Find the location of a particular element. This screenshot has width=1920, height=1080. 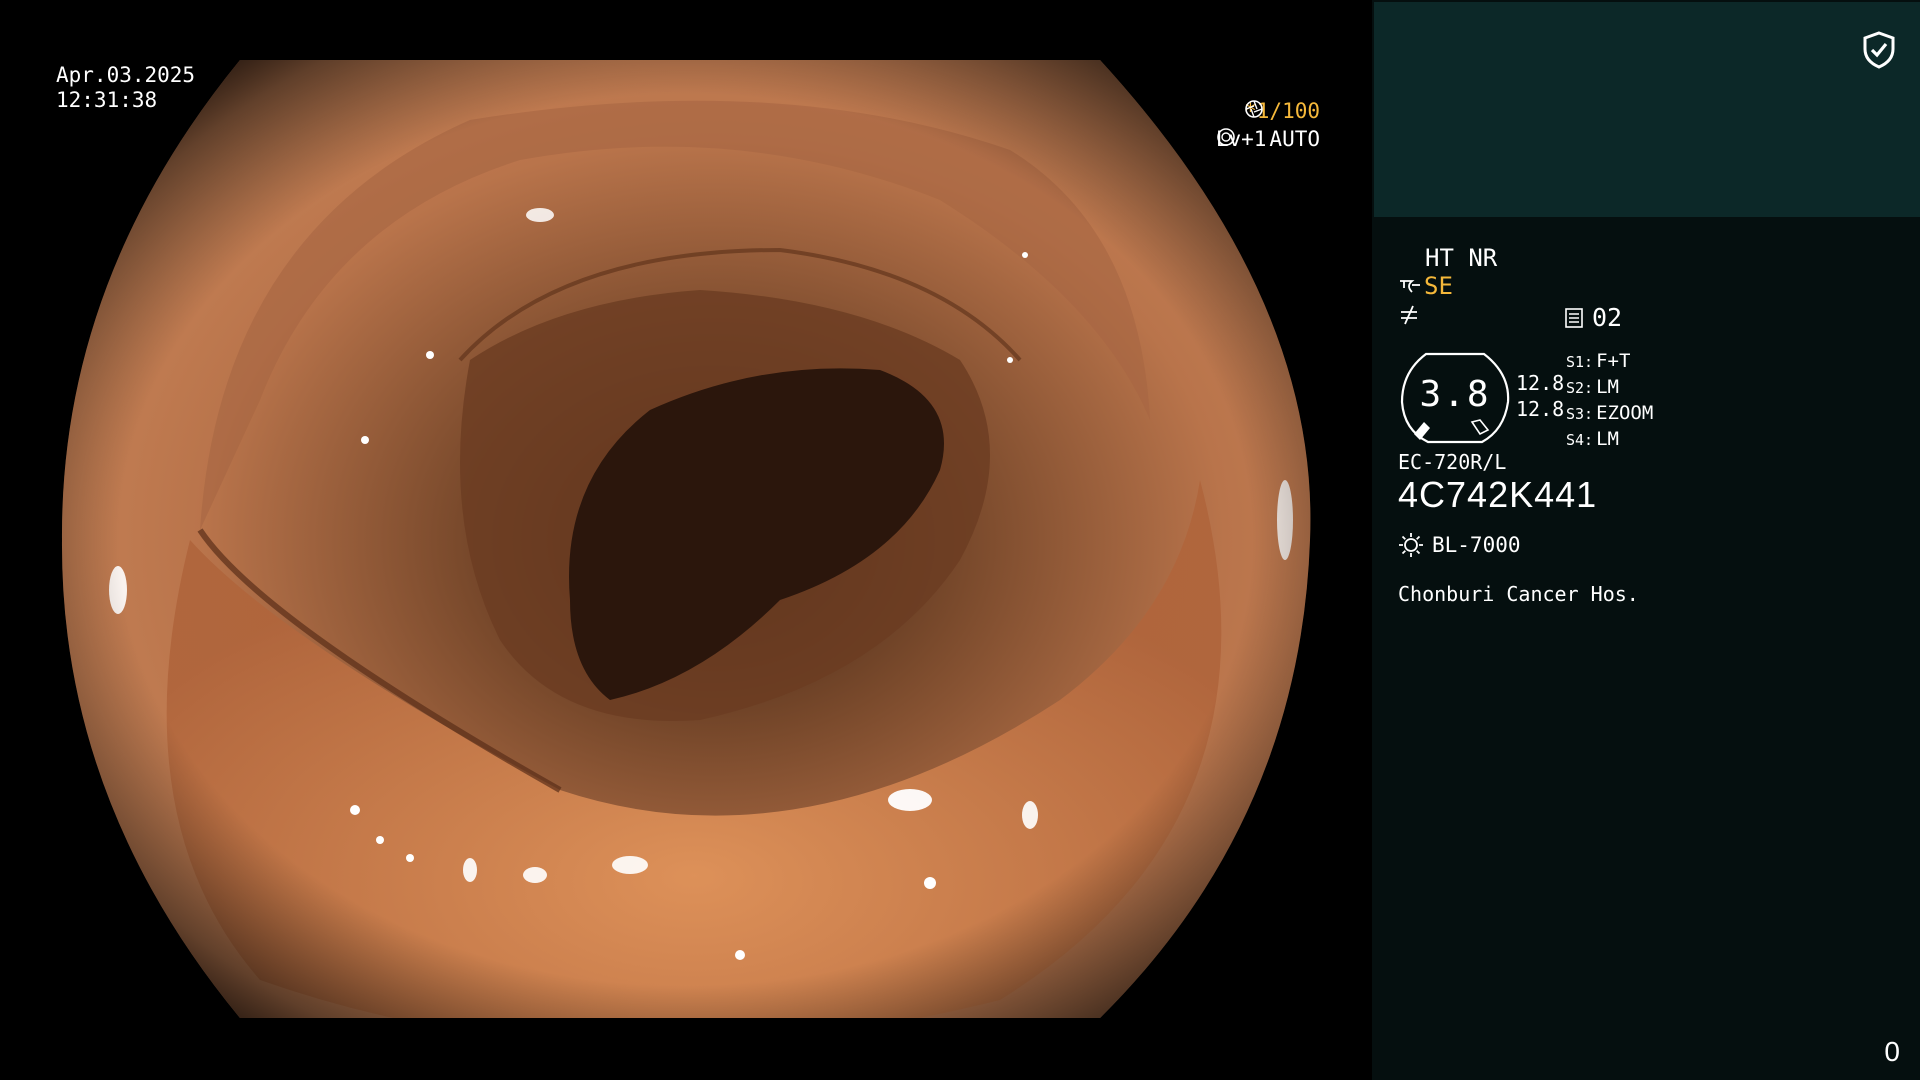

slot-item: S1: F+T is located at coordinates (1609, 362).